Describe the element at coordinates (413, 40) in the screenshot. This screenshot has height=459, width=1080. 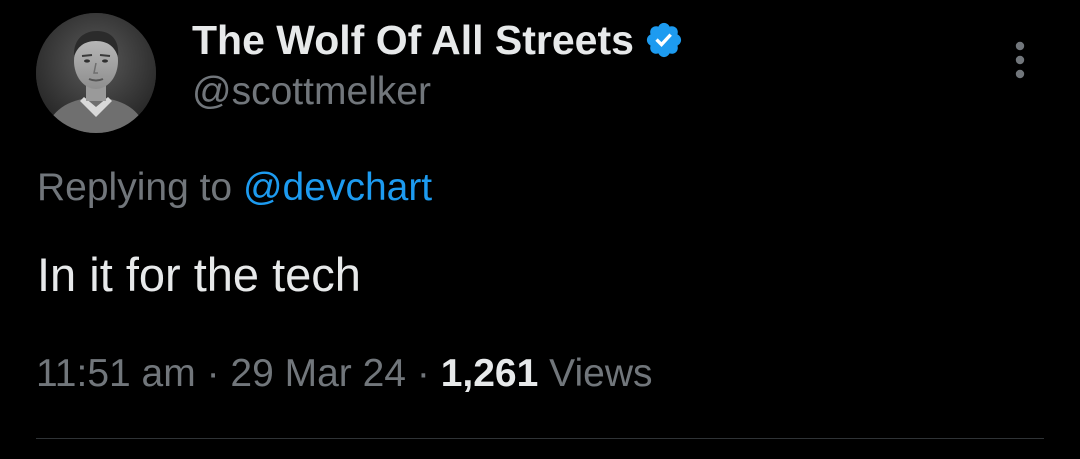
I see `author-display-name: The Wolf Of All Streets` at that location.